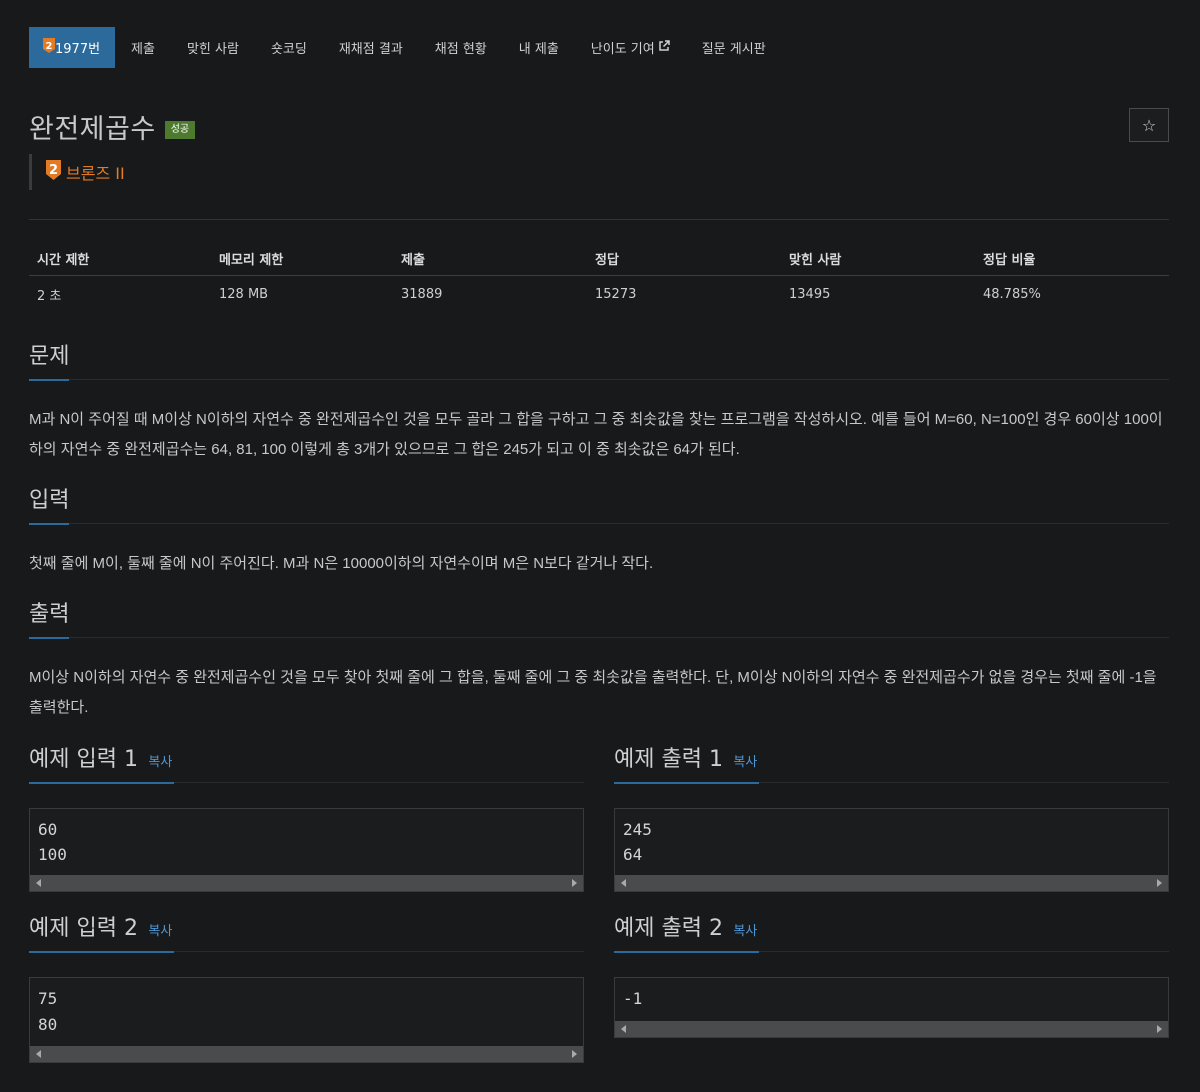 Image resolution: width=1200 pixels, height=1092 pixels. What do you see at coordinates (668, 928) in the screenshot?
I see `sample-output-2-title: 예제 출력 2` at bounding box center [668, 928].